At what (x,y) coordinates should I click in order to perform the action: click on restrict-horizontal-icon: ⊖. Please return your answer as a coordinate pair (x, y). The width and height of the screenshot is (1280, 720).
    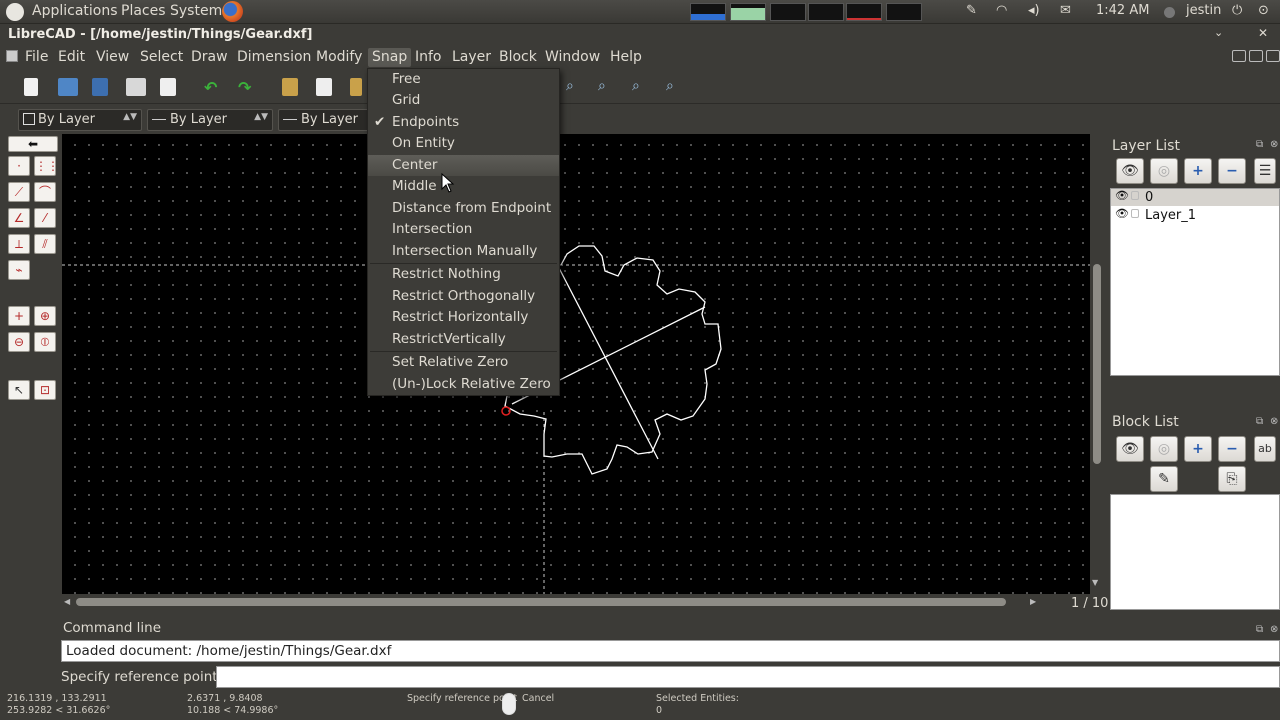
    Looking at the image, I should click on (19, 342).